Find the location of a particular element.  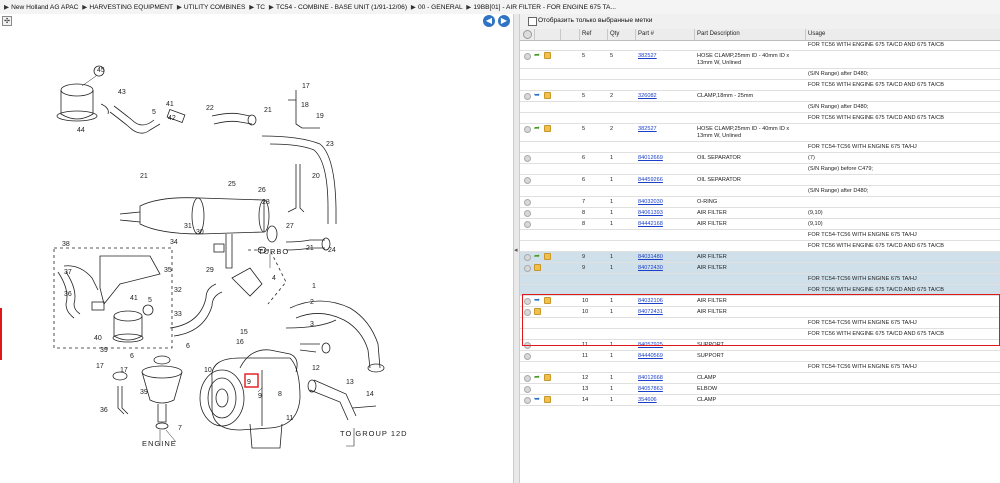

part-number-link: 354606 is located at coordinates (647, 400).